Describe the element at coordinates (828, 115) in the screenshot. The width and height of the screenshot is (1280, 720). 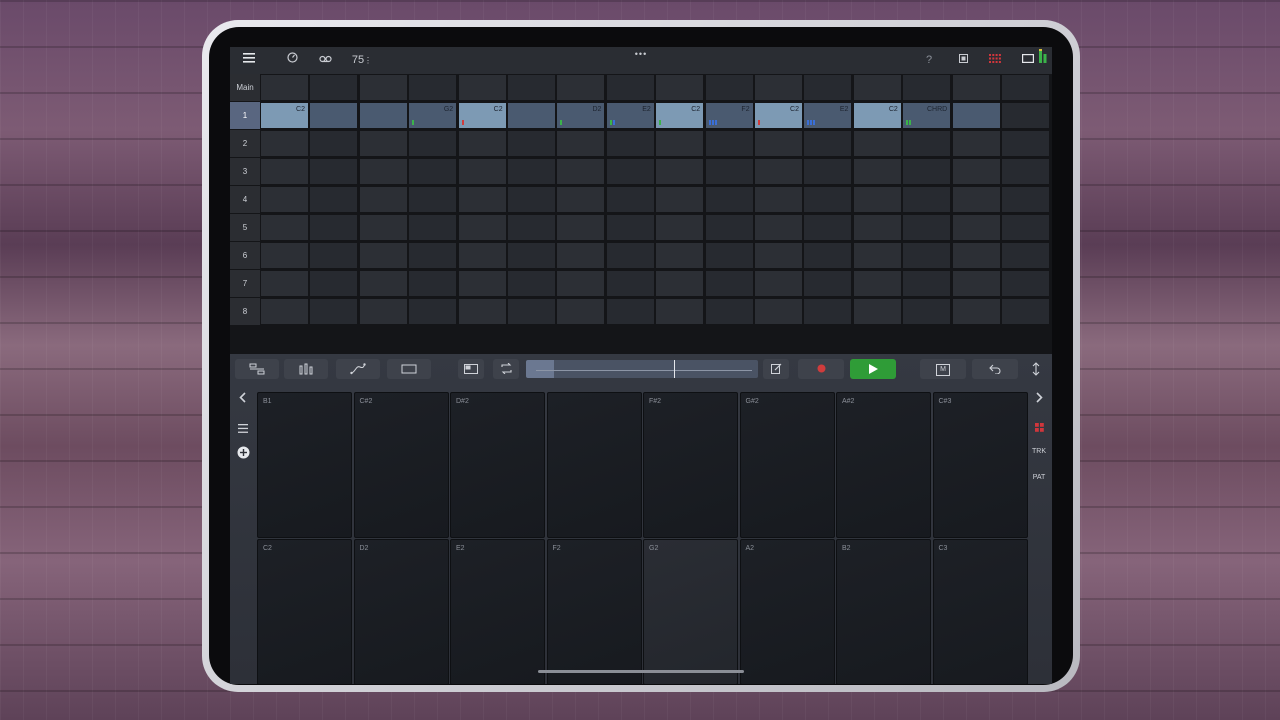
I see `clip-cell: E2` at that location.